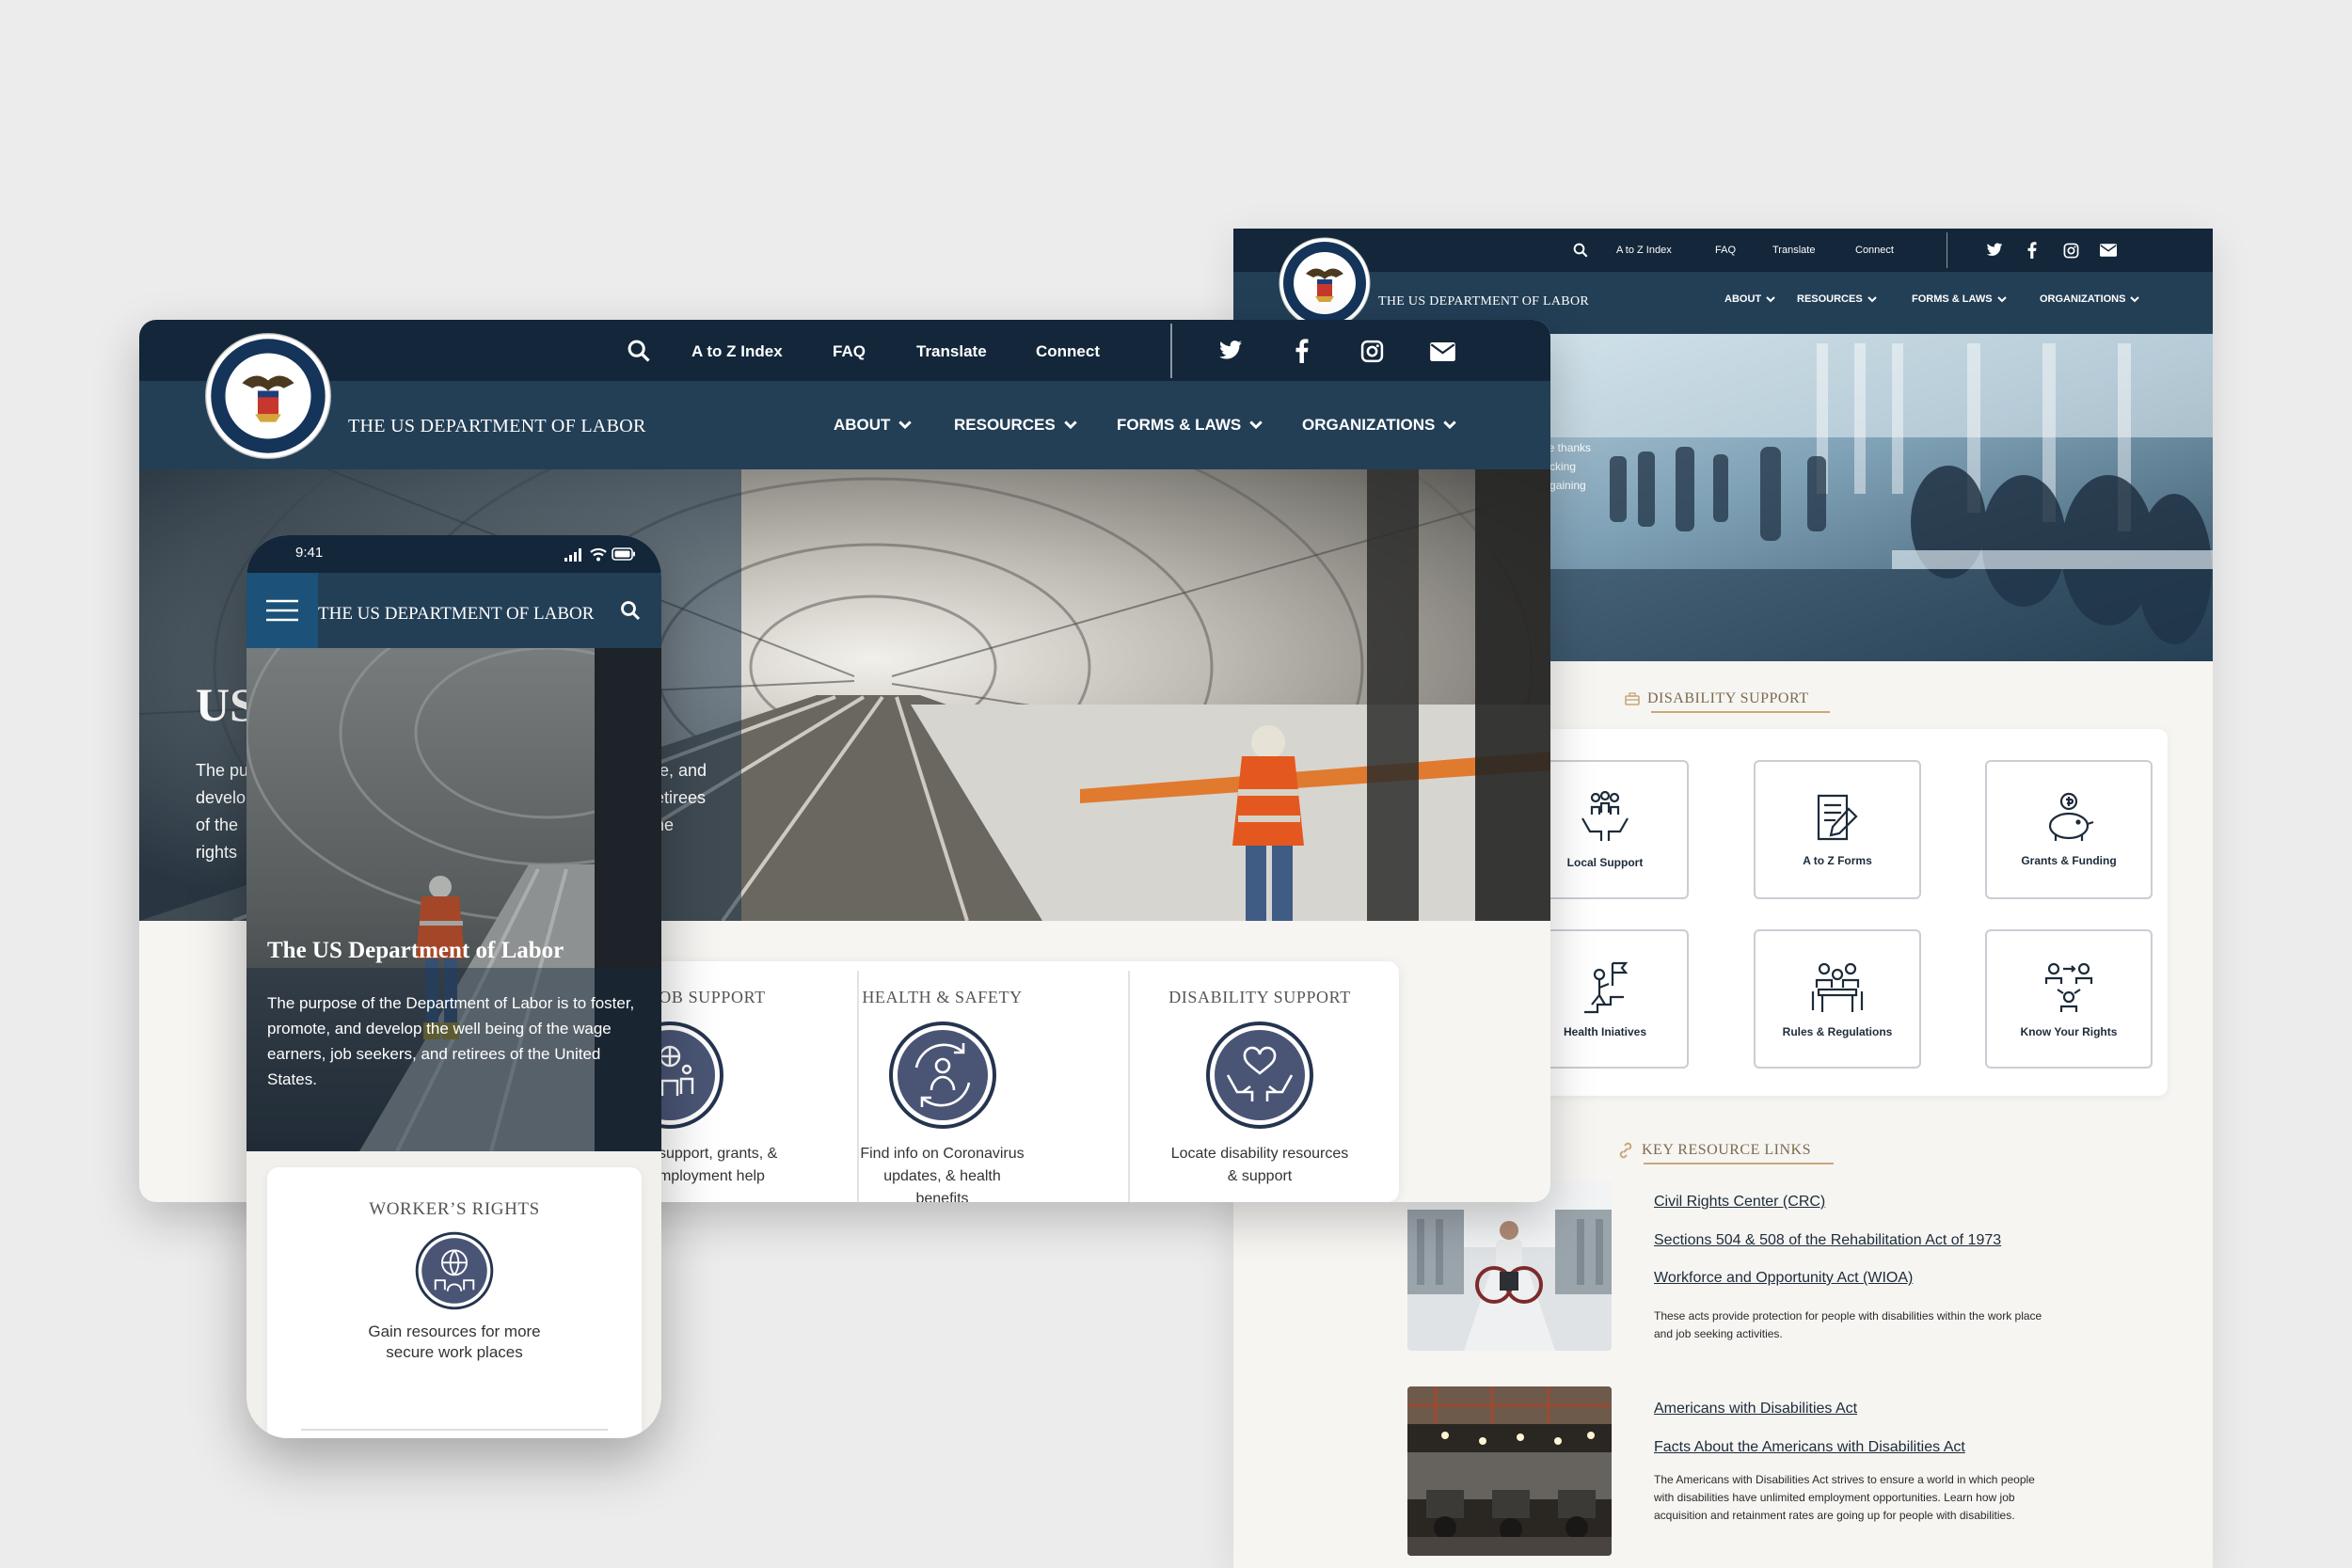 The height and width of the screenshot is (1568, 2352). What do you see at coordinates (712, 997) in the screenshot?
I see `card-heading: OB SUPPORT` at bounding box center [712, 997].